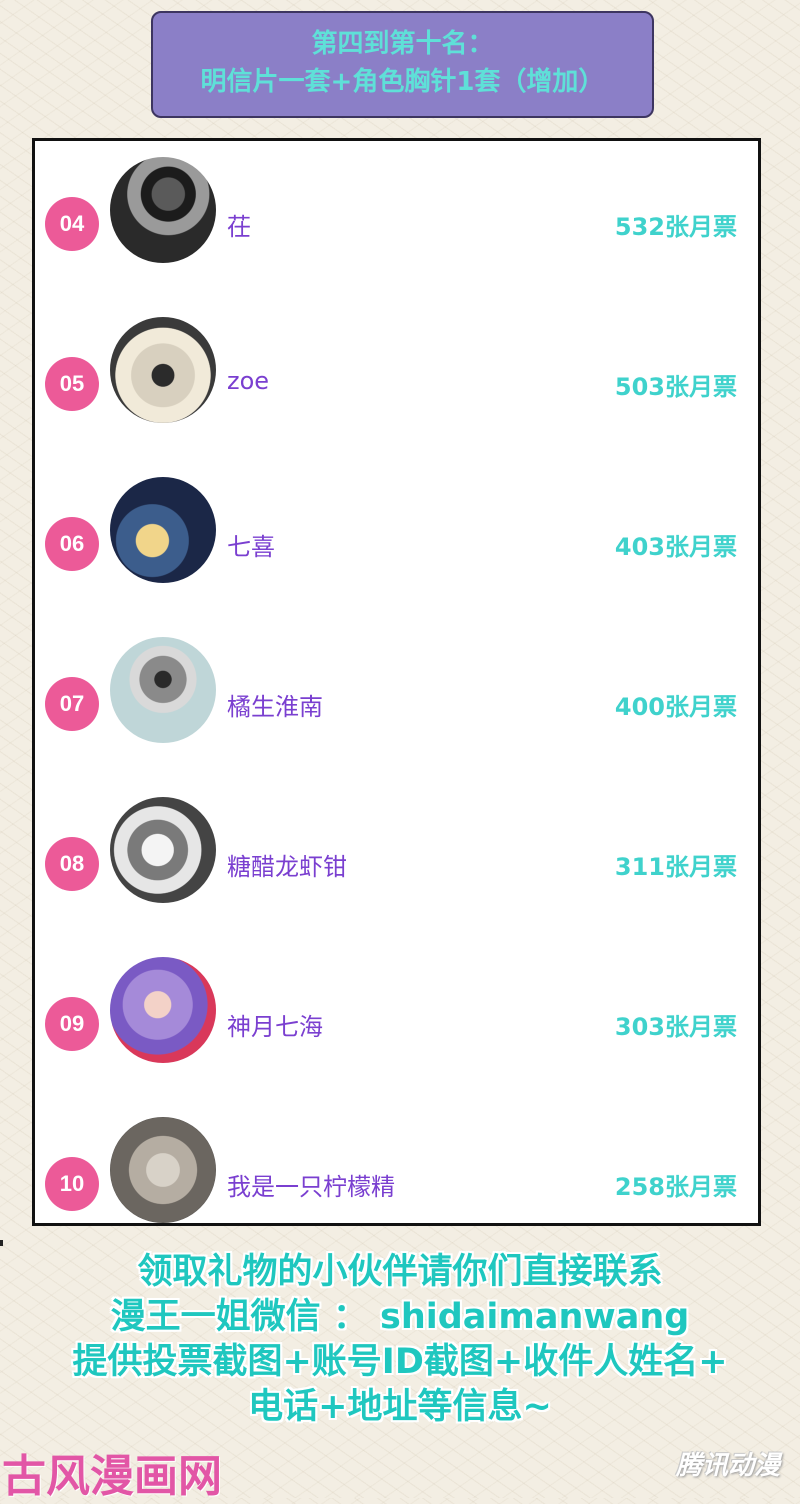 The height and width of the screenshot is (1504, 800). What do you see at coordinates (396, 525) in the screenshot?
I see `list-item: 06 七喜 403张月票` at bounding box center [396, 525].